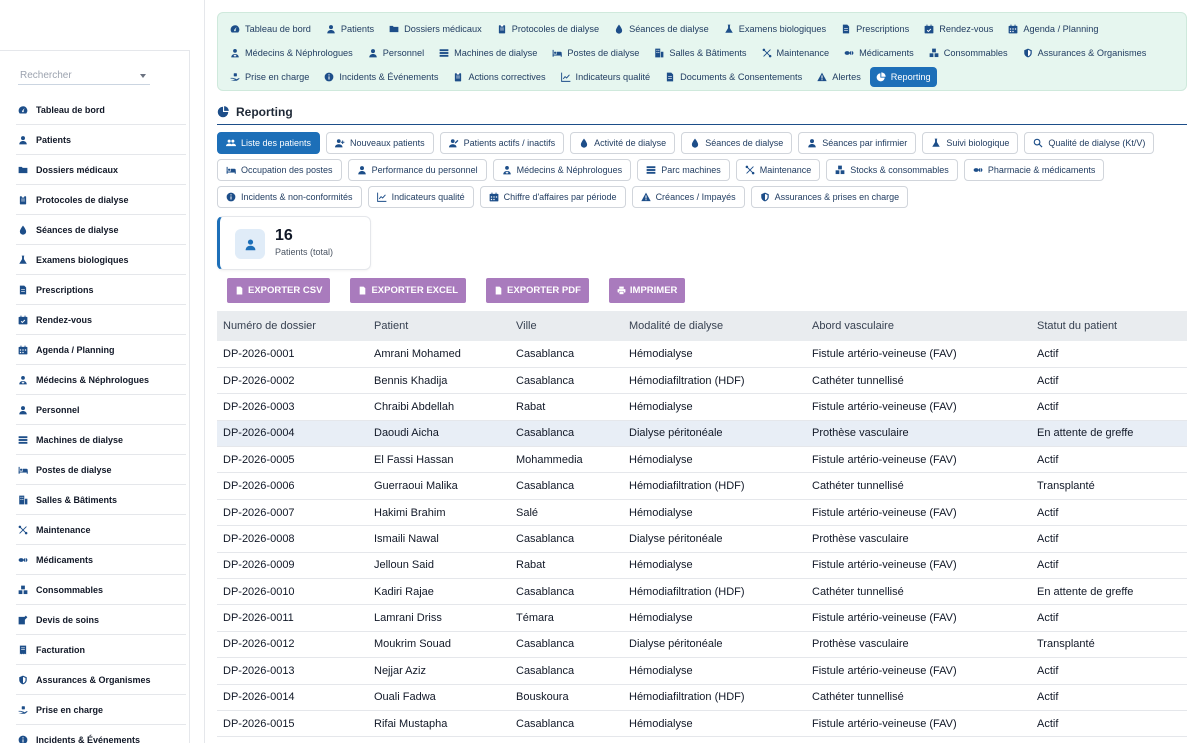  I want to click on column-header: Modalité de dialyse, so click(714, 326).